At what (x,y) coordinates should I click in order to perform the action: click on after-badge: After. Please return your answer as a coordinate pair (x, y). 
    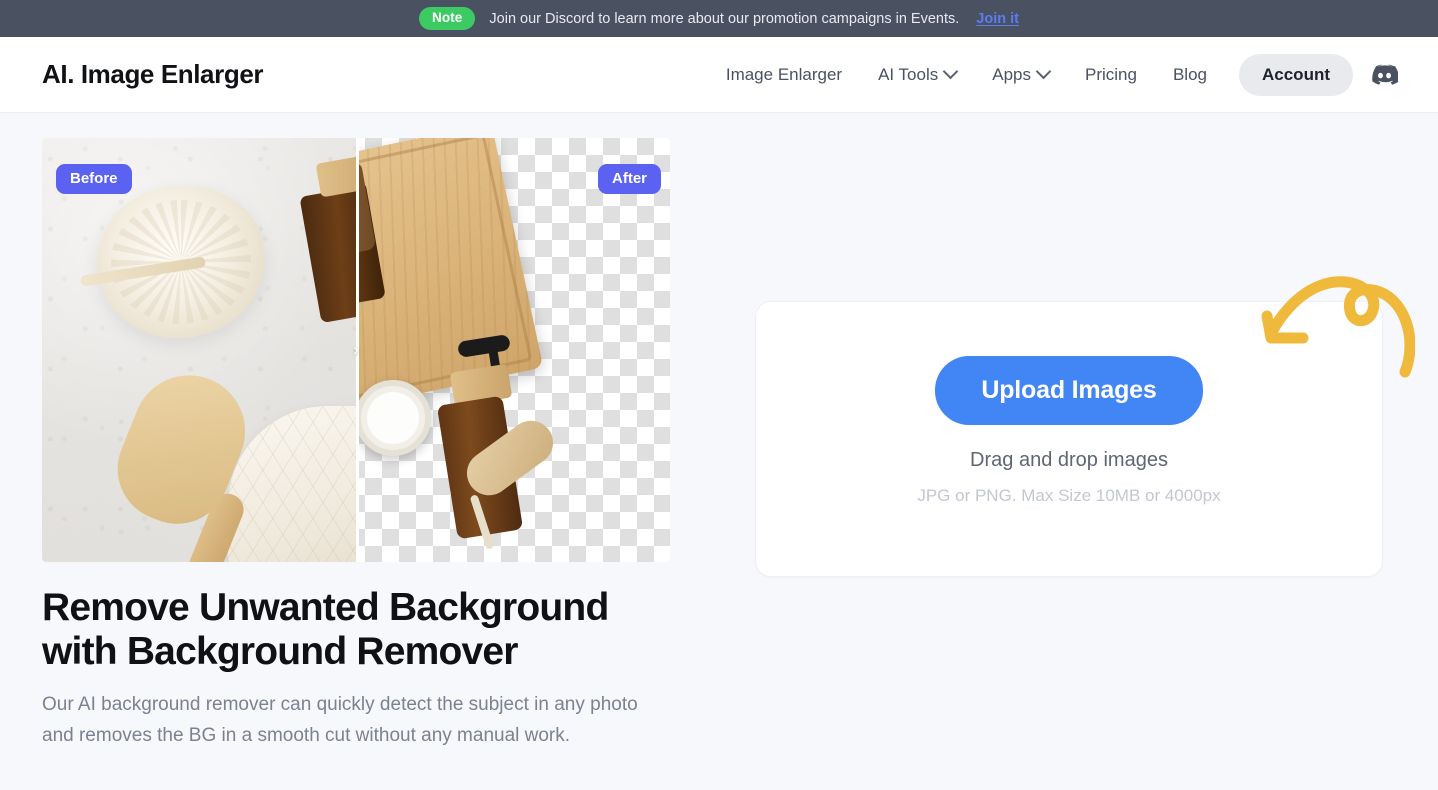
    Looking at the image, I should click on (630, 179).